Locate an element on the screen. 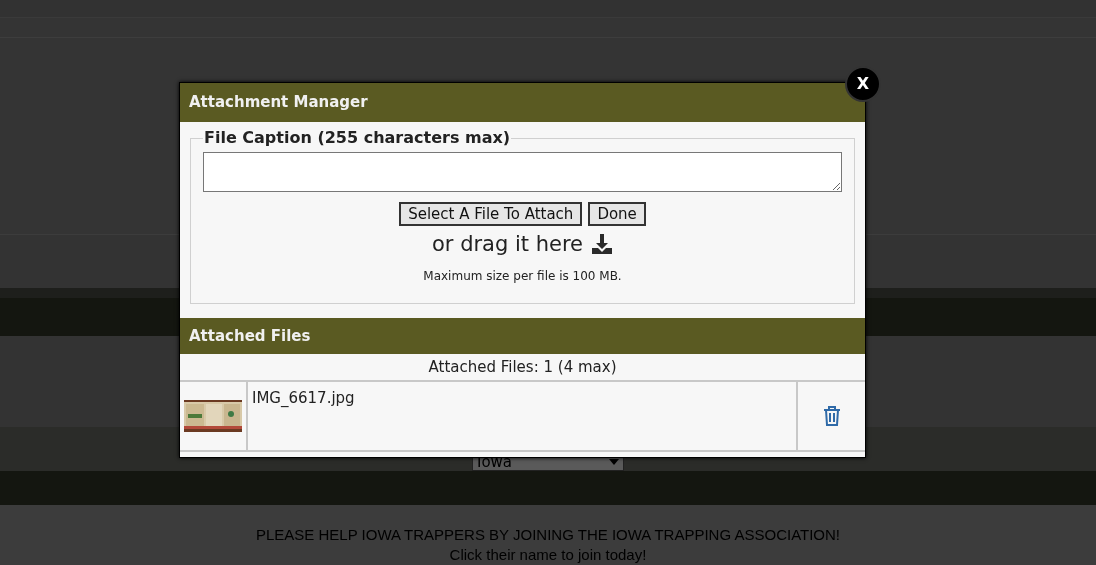 The height and width of the screenshot is (565, 1096). action-button: Select A File To Attach is located at coordinates (491, 214).